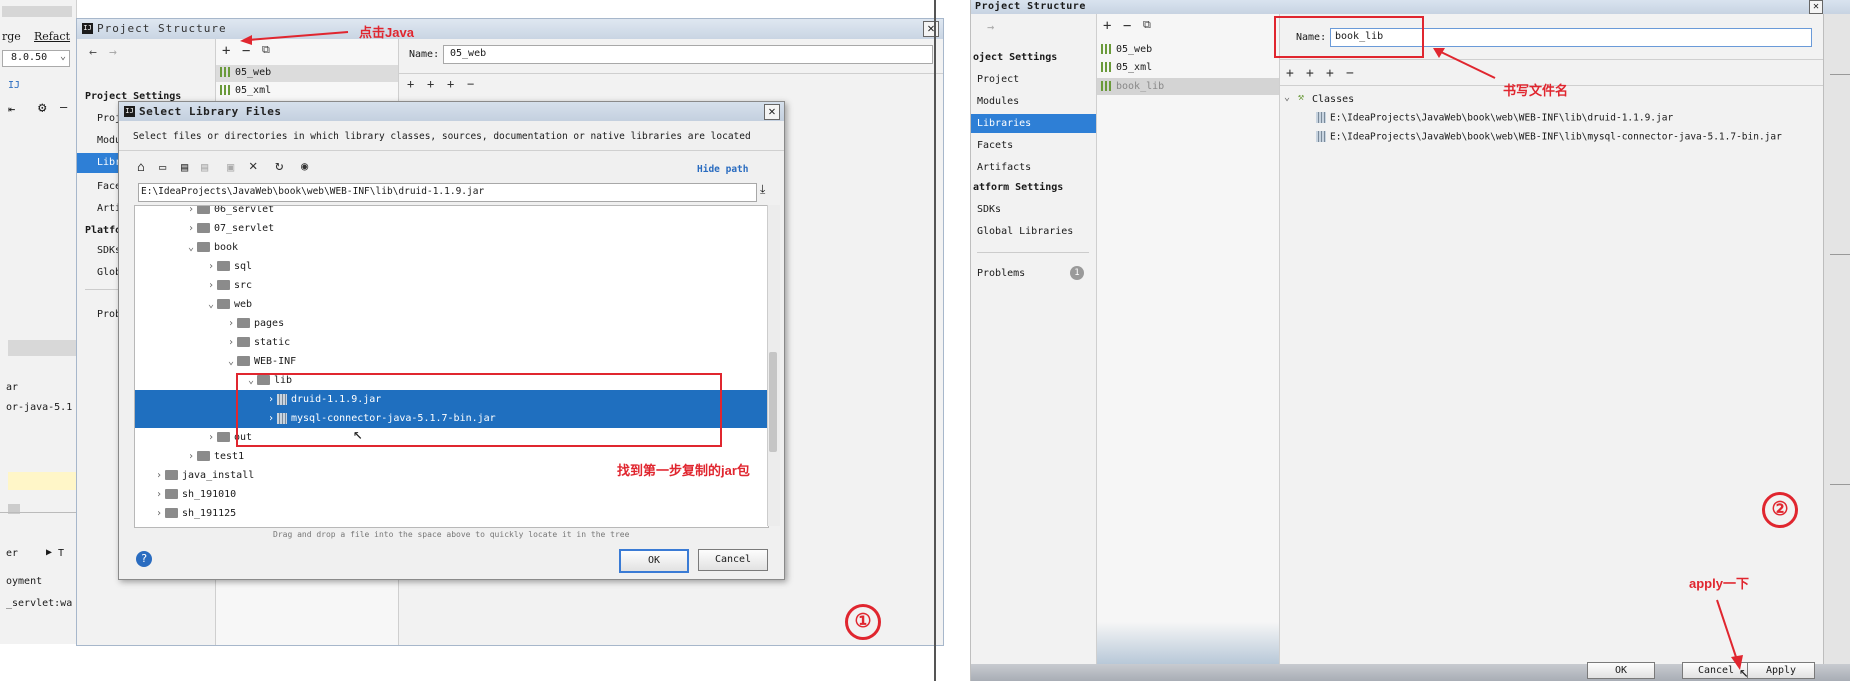  What do you see at coordinates (246, 40) in the screenshot?
I see `arrow-head` at bounding box center [246, 40].